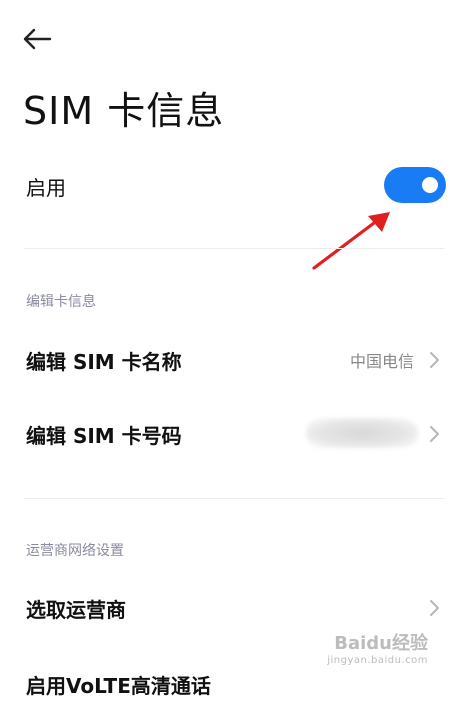 Image resolution: width=454 pixels, height=712 pixels. I want to click on baidu-watermark: Baidu经验 jingyan.baidu.com, so click(377, 647).